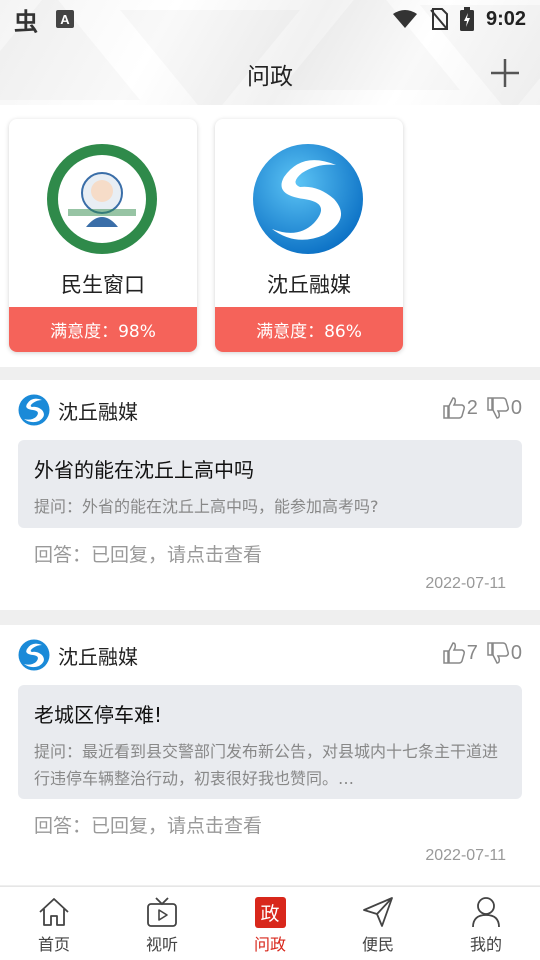  What do you see at coordinates (54, 912) in the screenshot?
I see `home-icon` at bounding box center [54, 912].